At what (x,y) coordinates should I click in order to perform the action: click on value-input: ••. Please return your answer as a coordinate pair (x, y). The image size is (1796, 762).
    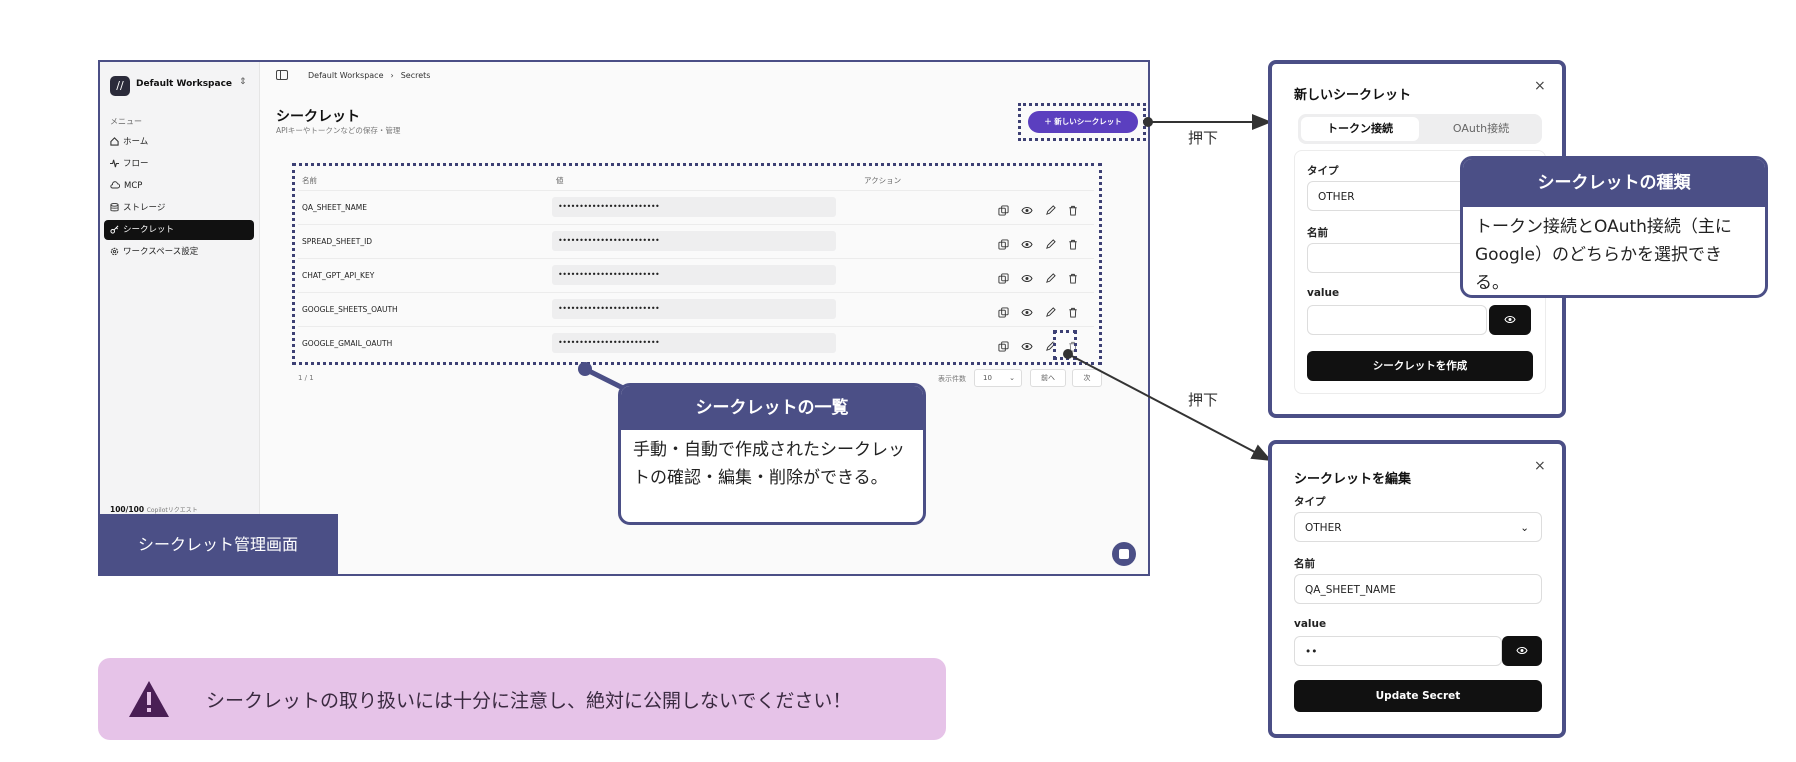
    Looking at the image, I should click on (1398, 651).